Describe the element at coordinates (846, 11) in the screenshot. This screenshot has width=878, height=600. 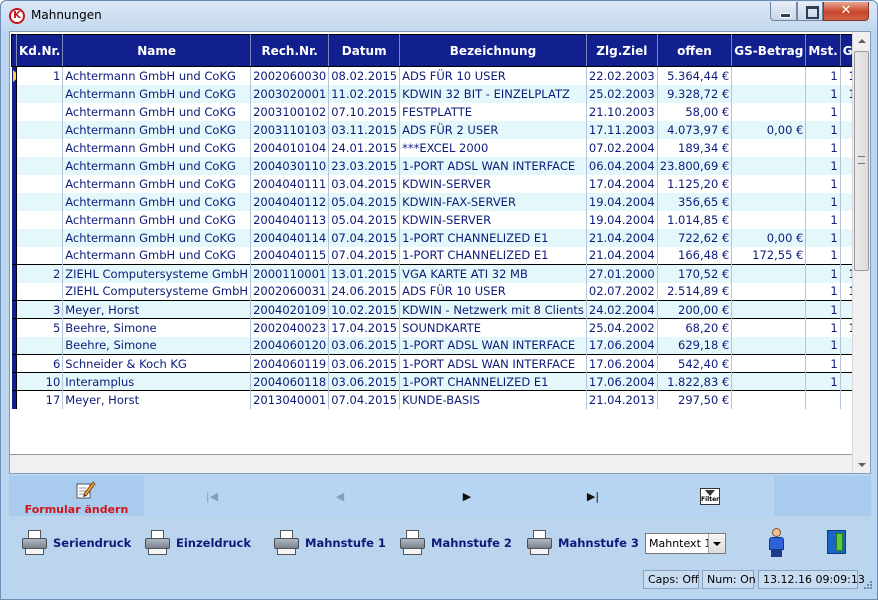
I see `close-button: ✕` at that location.